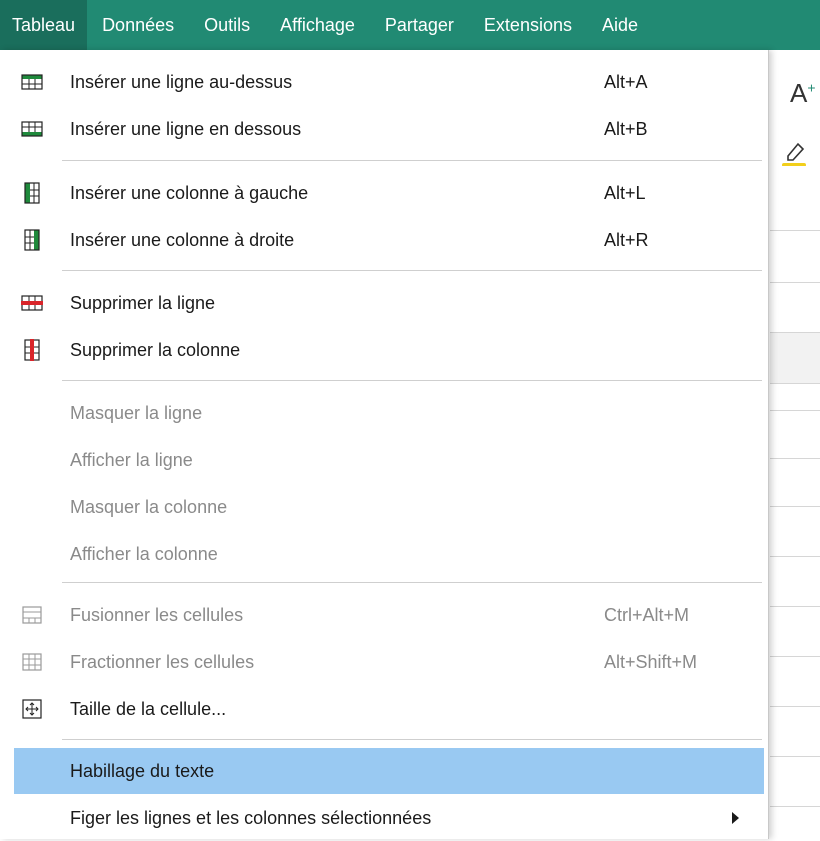 This screenshot has width=820, height=841. I want to click on menu-item-label: Masquer la ligne, so click(136, 412).